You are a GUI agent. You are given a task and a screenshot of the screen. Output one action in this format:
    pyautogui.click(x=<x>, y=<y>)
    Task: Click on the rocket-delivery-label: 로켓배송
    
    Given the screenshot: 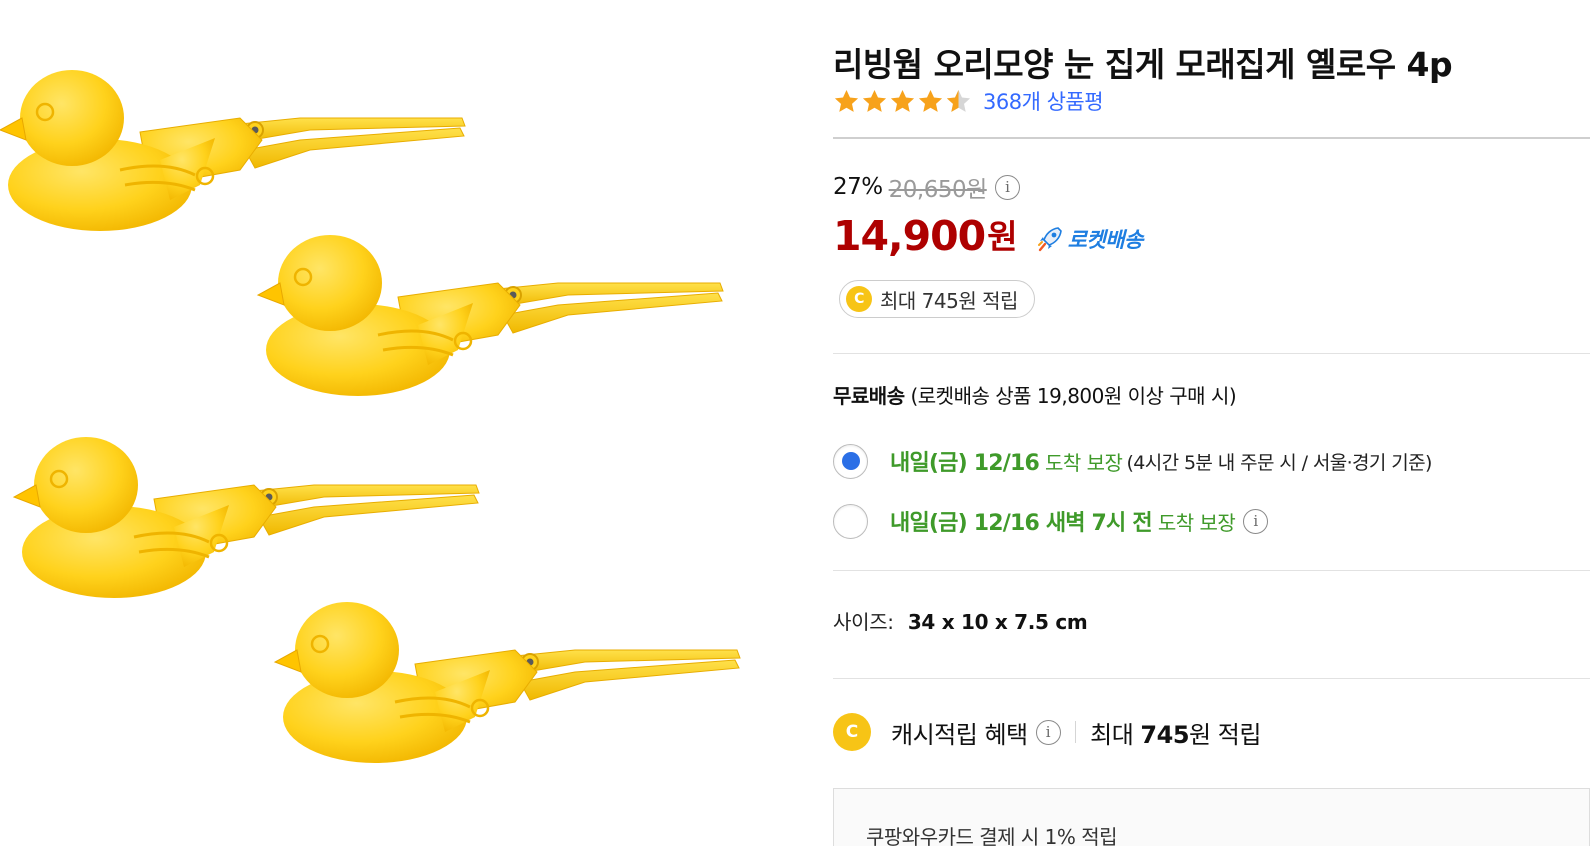 What is the action you would take?
    pyautogui.click(x=1105, y=240)
    